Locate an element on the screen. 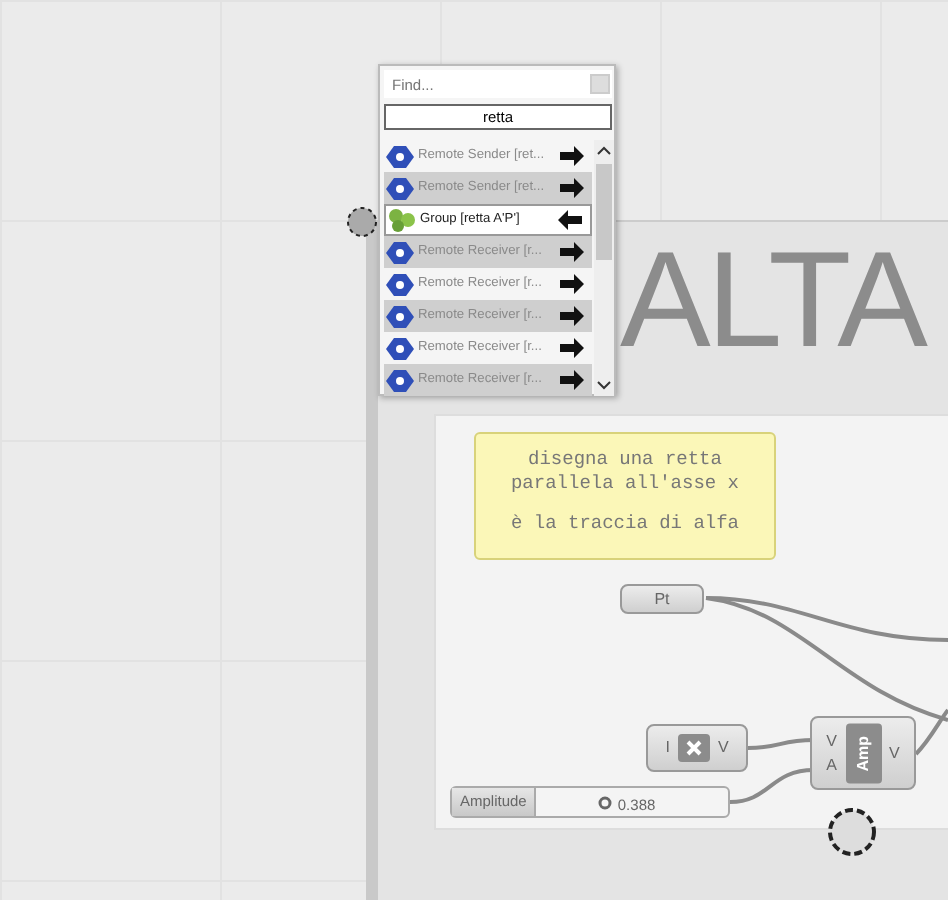 The width and height of the screenshot is (948, 900). cross-icon is located at coordinates (693, 748).